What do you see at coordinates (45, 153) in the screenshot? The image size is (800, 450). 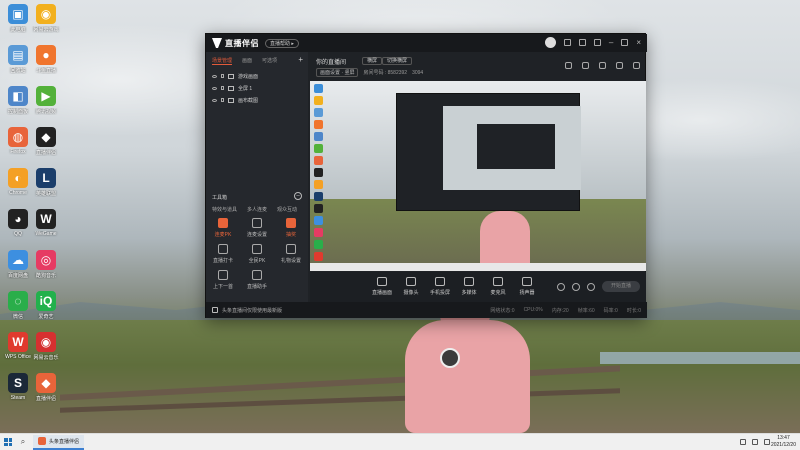 I see `desktop-icon-label: 直播伴侣` at bounding box center [45, 153].